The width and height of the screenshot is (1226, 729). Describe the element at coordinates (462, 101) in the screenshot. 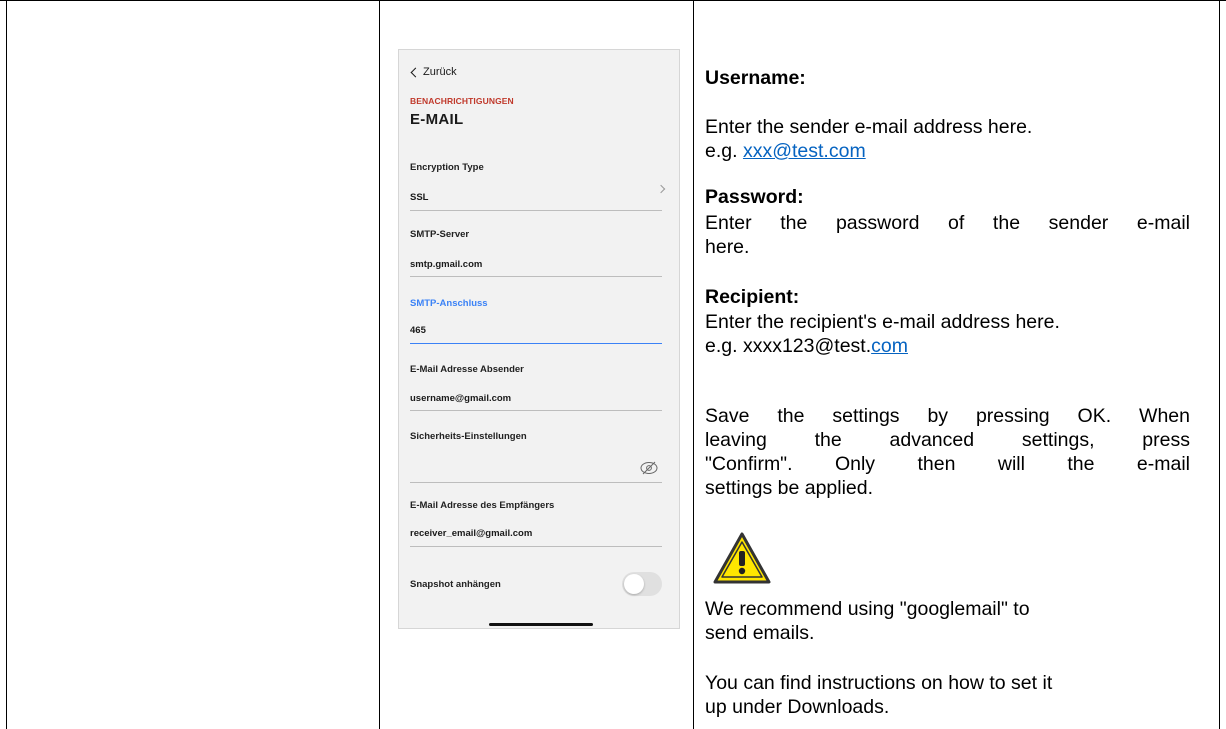

I see `section-label: BENACHRICHTIGUNGEN` at that location.